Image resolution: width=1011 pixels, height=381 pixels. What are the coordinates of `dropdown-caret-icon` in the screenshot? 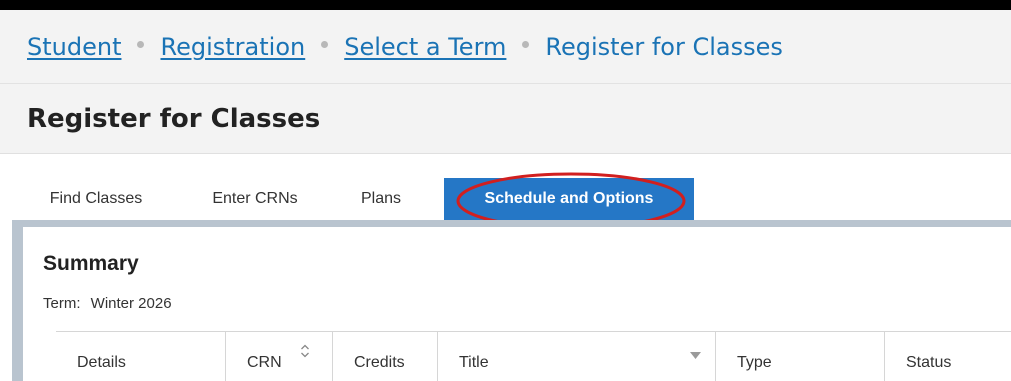 It's located at (695, 353).